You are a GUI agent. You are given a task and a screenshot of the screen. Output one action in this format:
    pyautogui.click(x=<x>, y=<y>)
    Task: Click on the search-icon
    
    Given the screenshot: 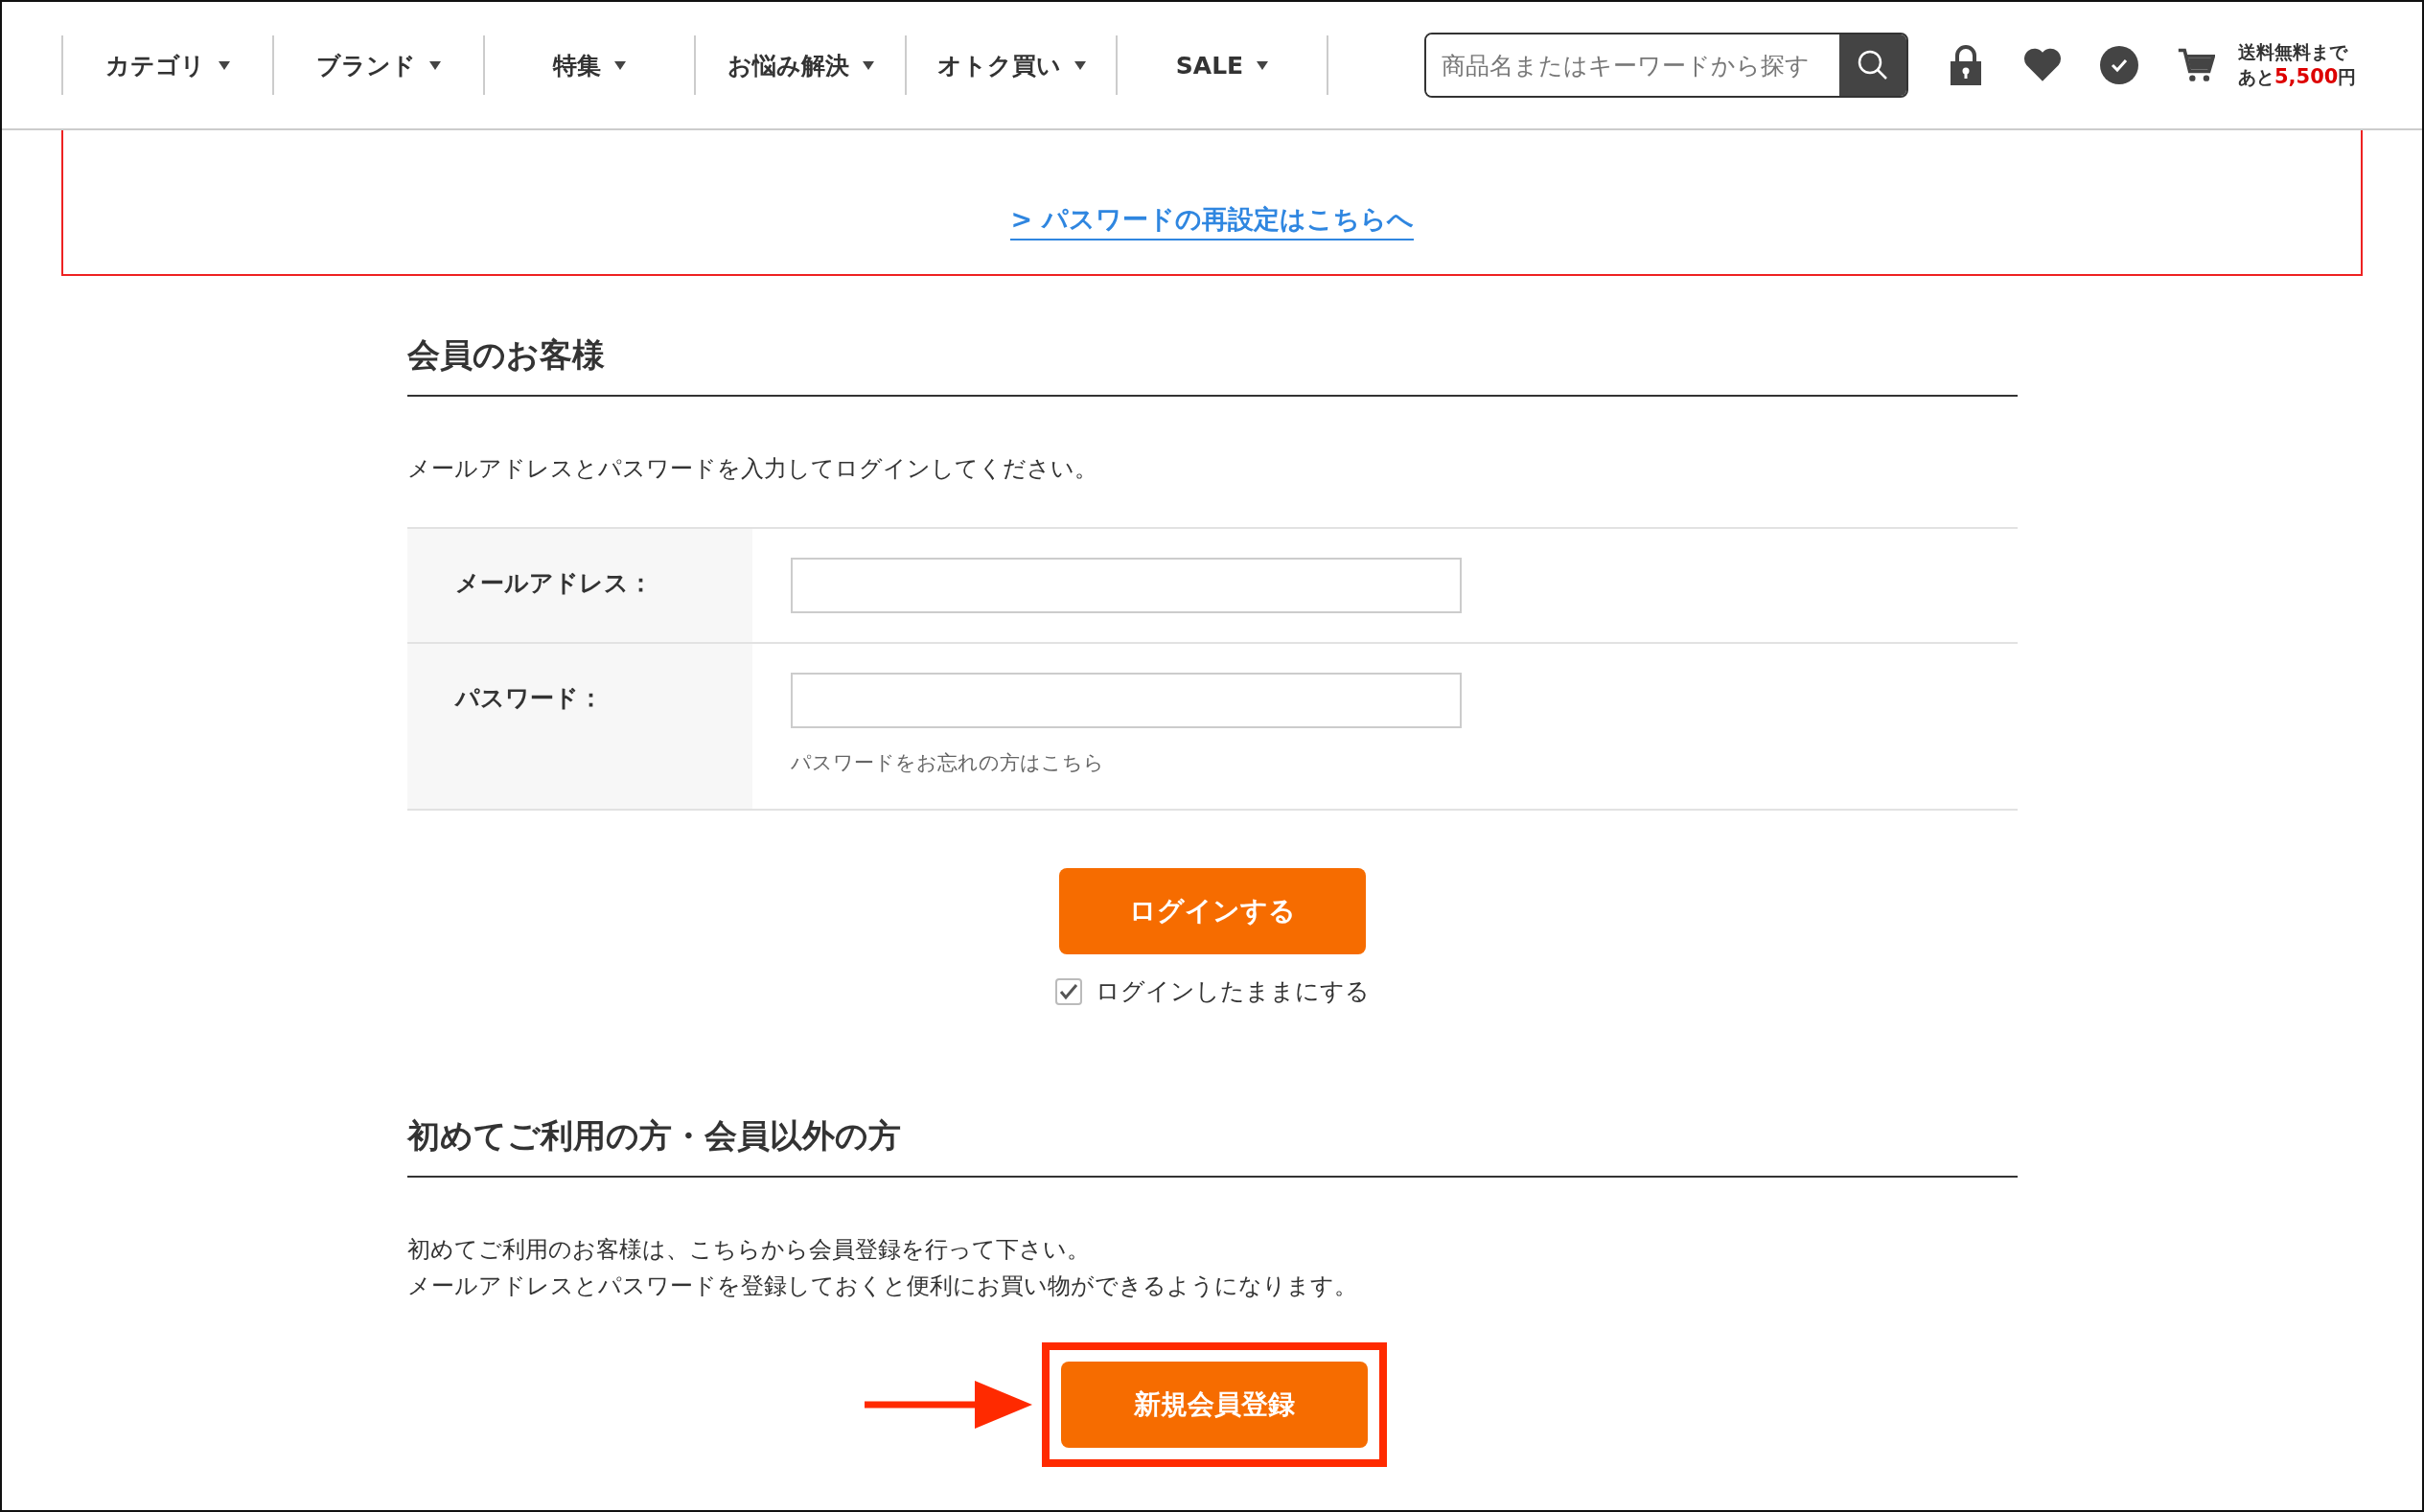 What is the action you would take?
    pyautogui.click(x=1873, y=65)
    